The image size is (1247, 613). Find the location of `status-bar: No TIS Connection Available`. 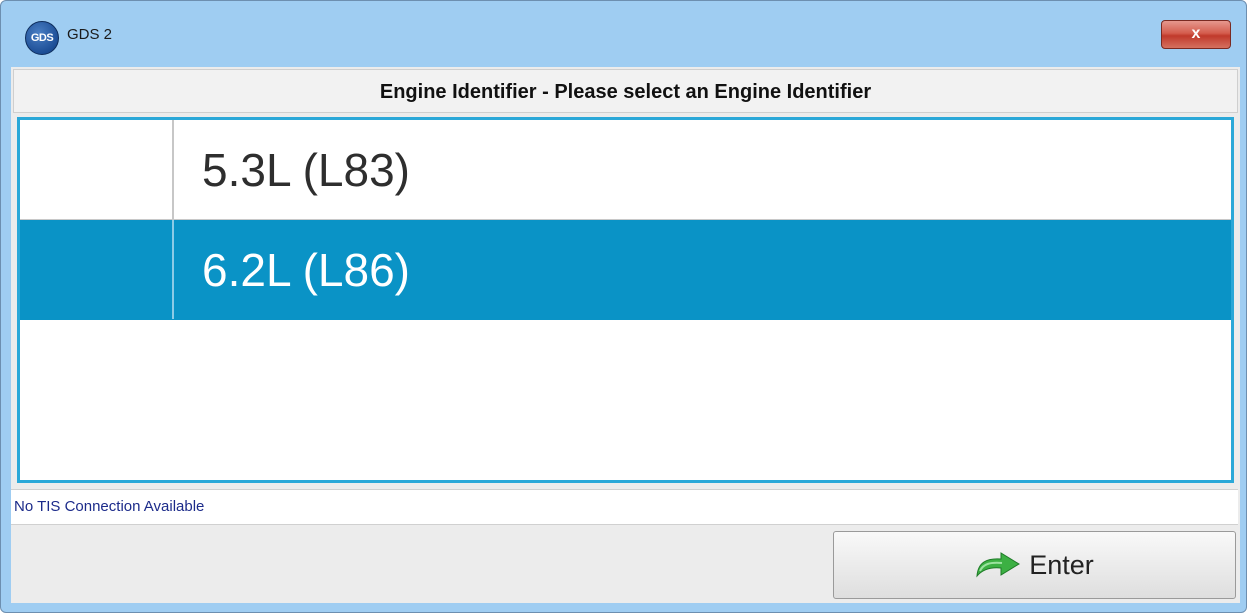

status-bar: No TIS Connection Available is located at coordinates (624, 507).